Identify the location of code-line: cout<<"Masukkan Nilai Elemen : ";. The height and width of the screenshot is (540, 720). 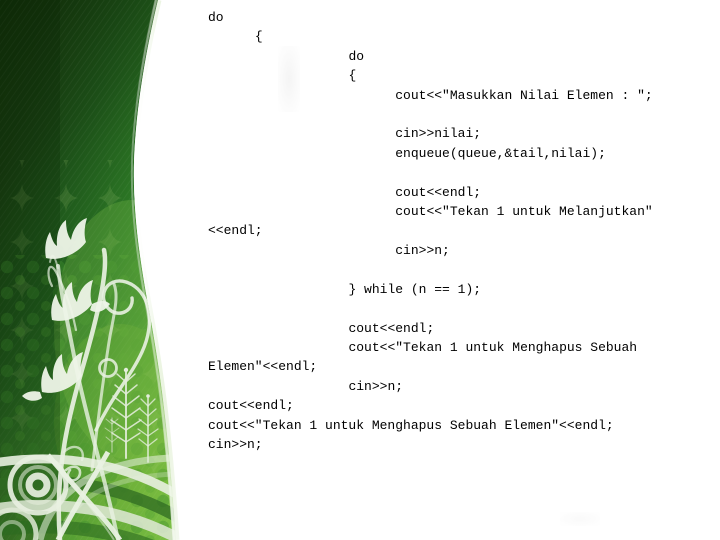
(430, 95).